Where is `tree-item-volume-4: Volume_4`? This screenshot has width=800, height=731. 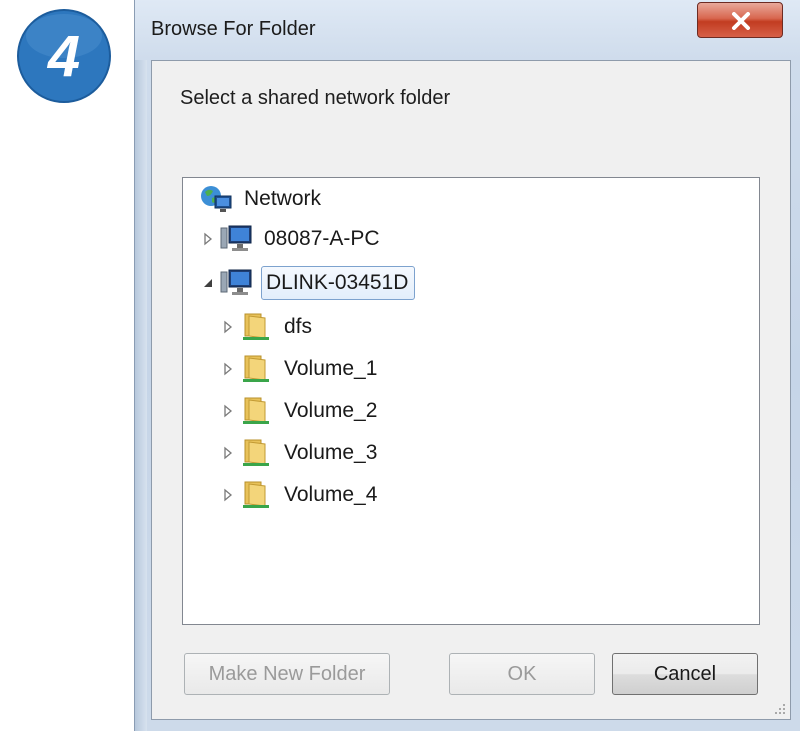
tree-item-volume-4: Volume_4 is located at coordinates (302, 495).